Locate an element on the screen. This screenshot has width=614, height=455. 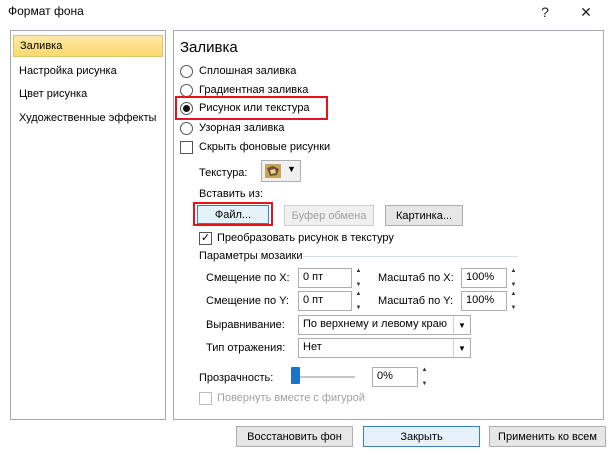
scale-y-spinner: ▲ ▼ is located at coordinates (513, 301).